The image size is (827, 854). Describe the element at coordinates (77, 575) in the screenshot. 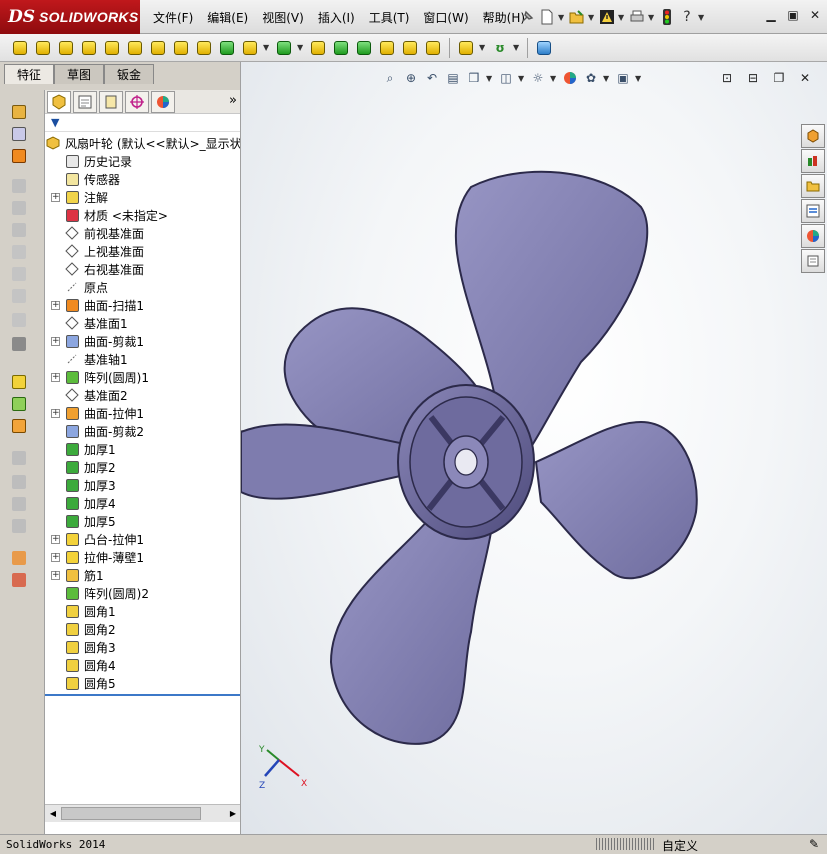

I see `tree-item: + 筋1` at that location.